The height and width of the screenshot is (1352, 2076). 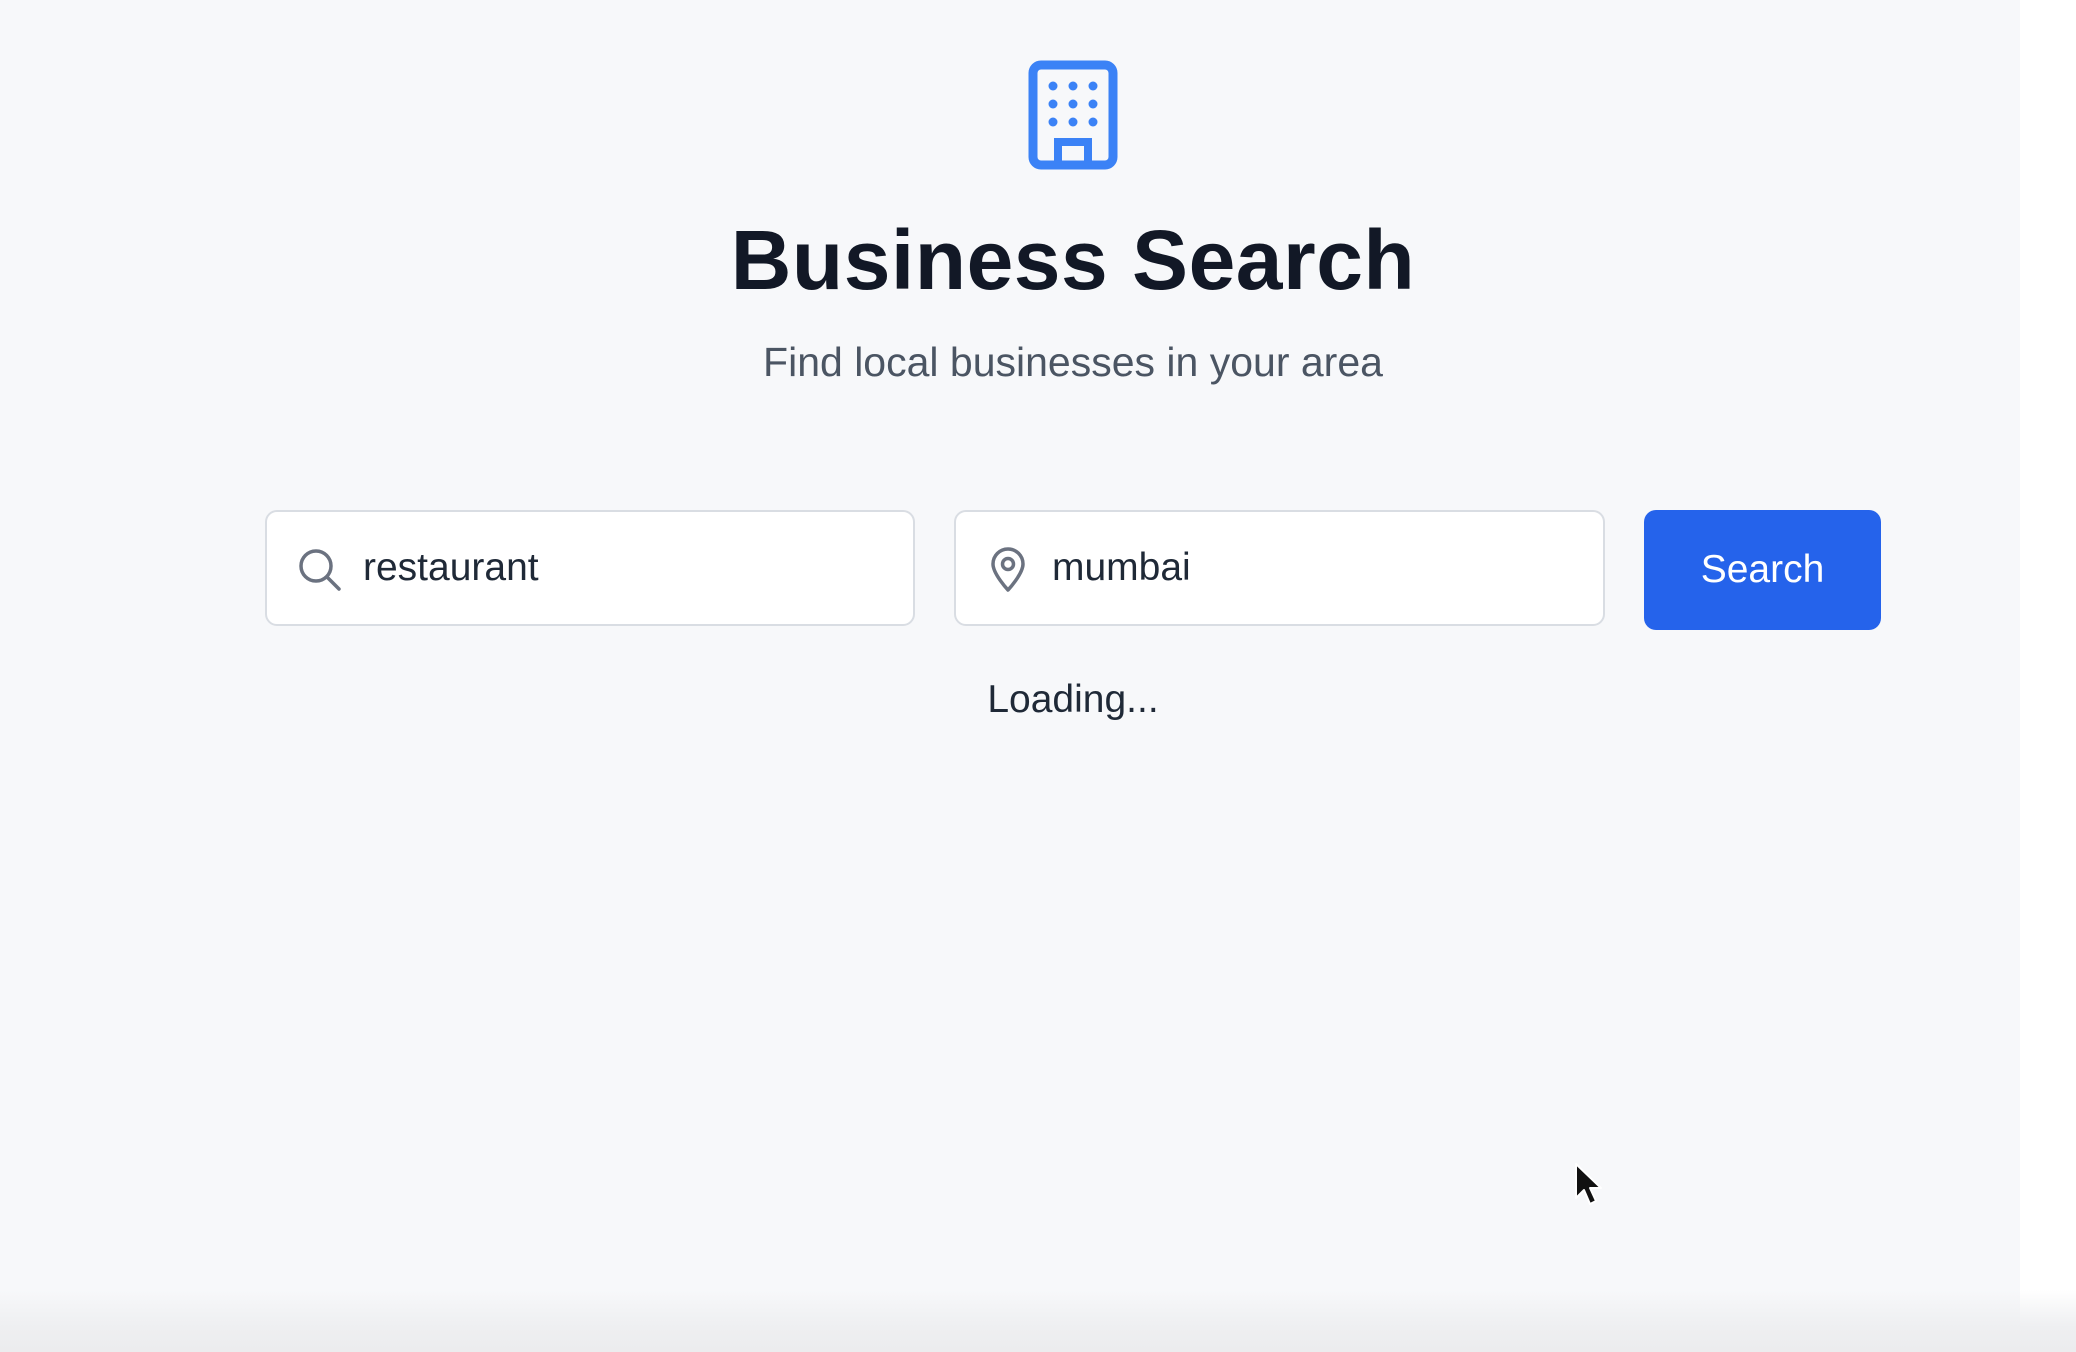 What do you see at coordinates (1073, 260) in the screenshot?
I see `page-title: Business Search` at bounding box center [1073, 260].